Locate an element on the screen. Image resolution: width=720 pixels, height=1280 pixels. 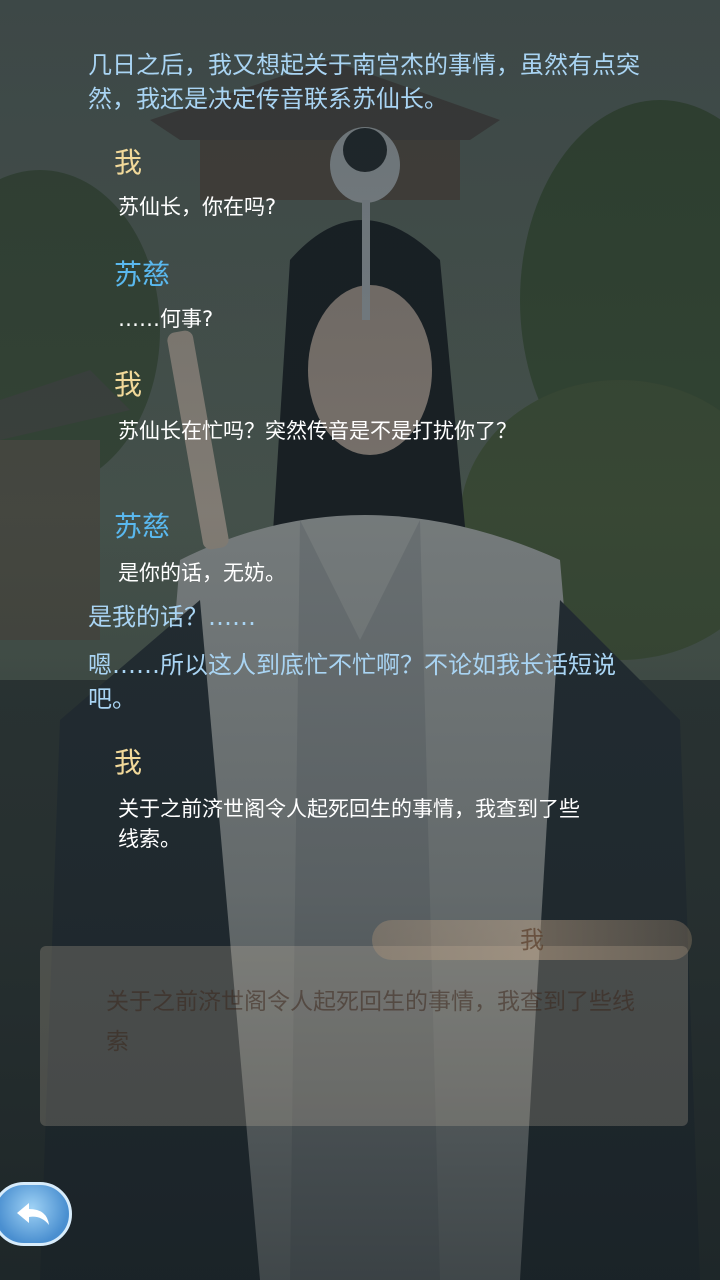
speaker-nameplate: 我 is located at coordinates (532, 940).